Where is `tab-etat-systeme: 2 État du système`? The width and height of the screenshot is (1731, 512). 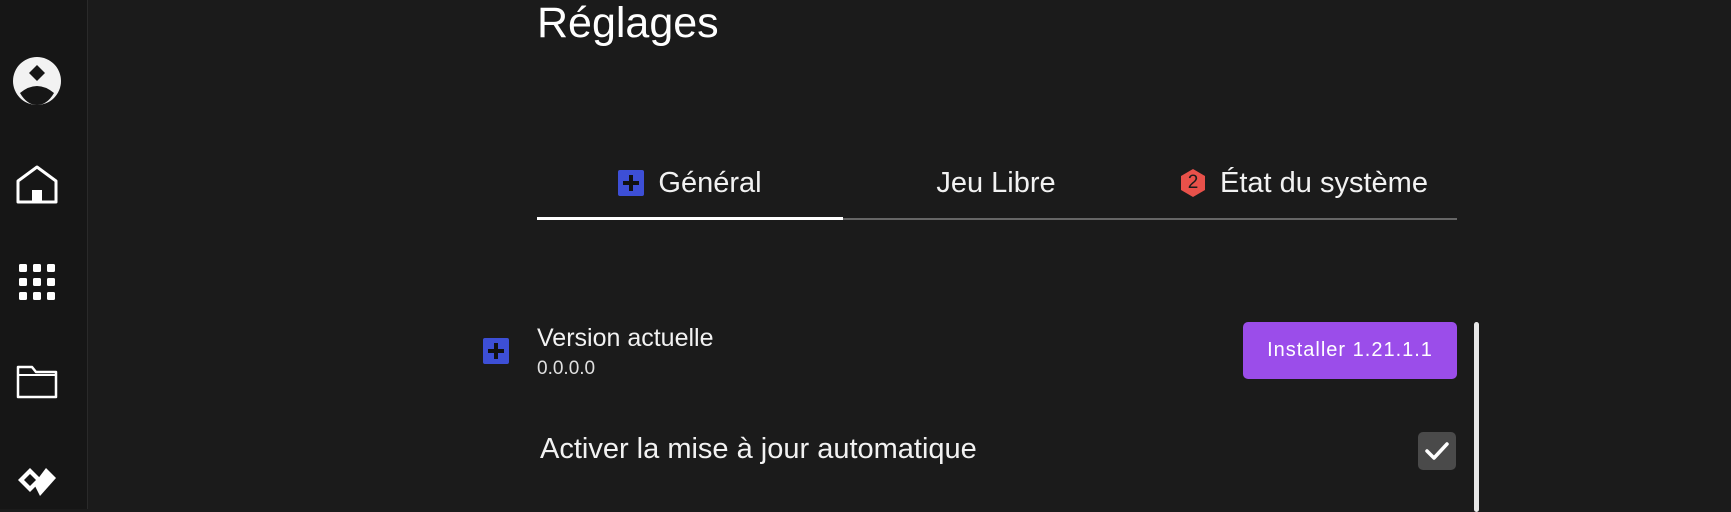
tab-etat-systeme: 2 État du système is located at coordinates (1303, 183).